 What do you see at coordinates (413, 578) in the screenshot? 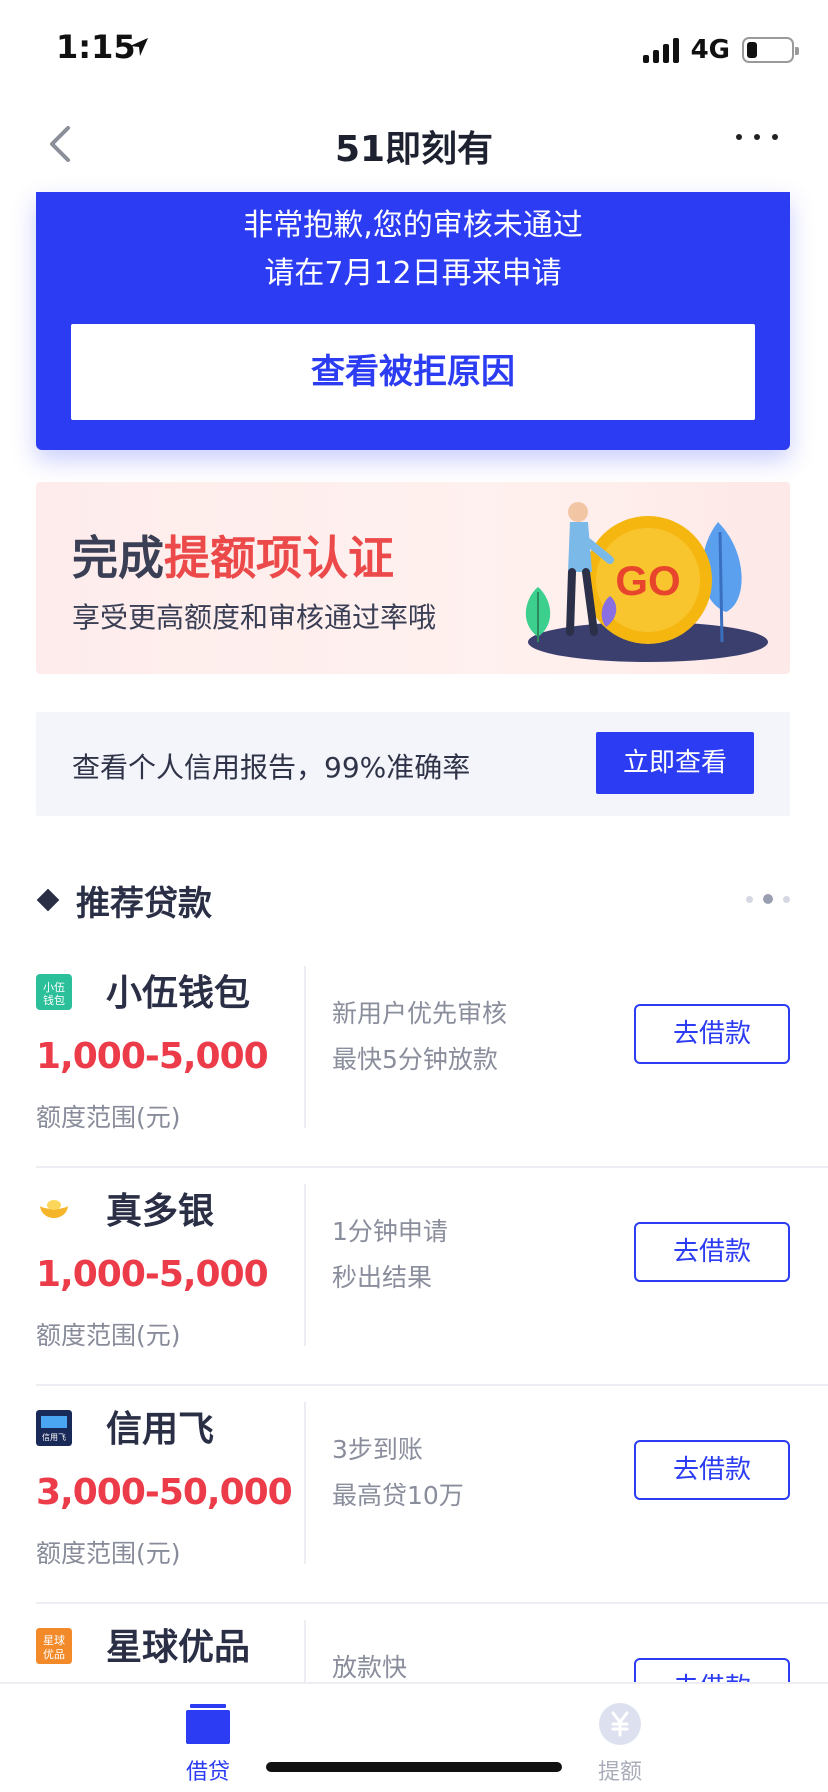
I see `limit-certification-banner: 完成提额项认证 享受更高额度和审核通过率哦 GO` at bounding box center [413, 578].